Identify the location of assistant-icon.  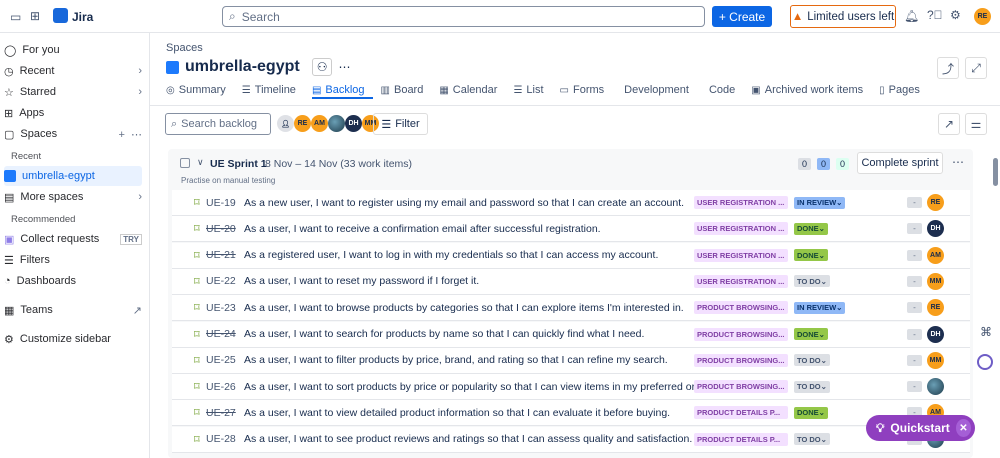
(985, 362).